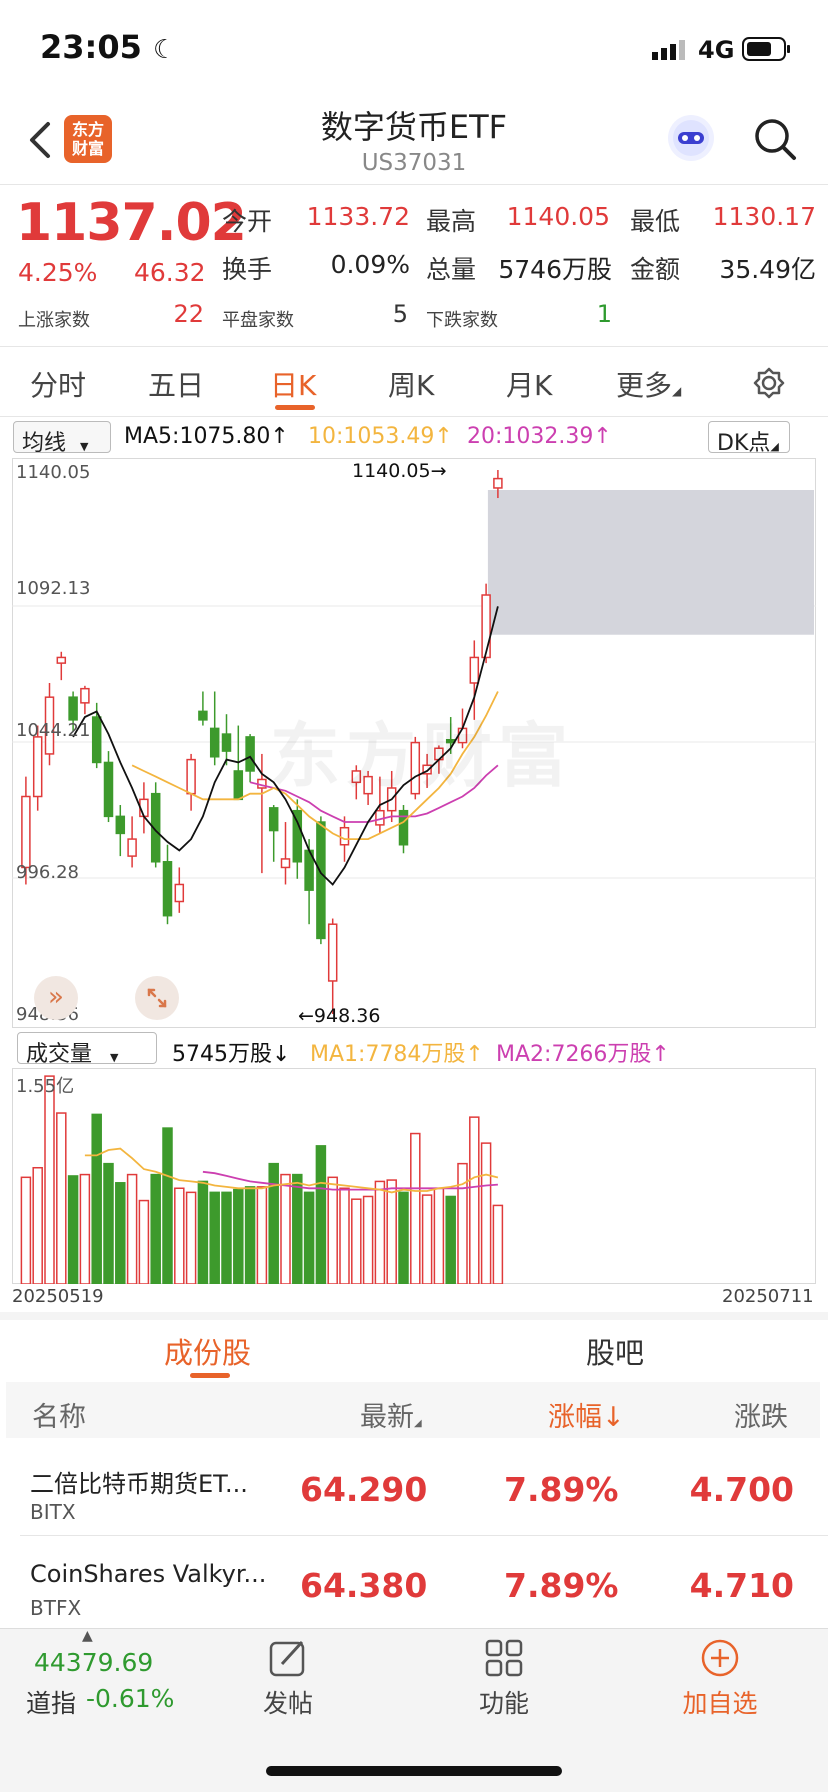 This screenshot has height=1792, width=828. Describe the element at coordinates (720, 1658) in the screenshot. I see `plus-circle-icon` at that location.